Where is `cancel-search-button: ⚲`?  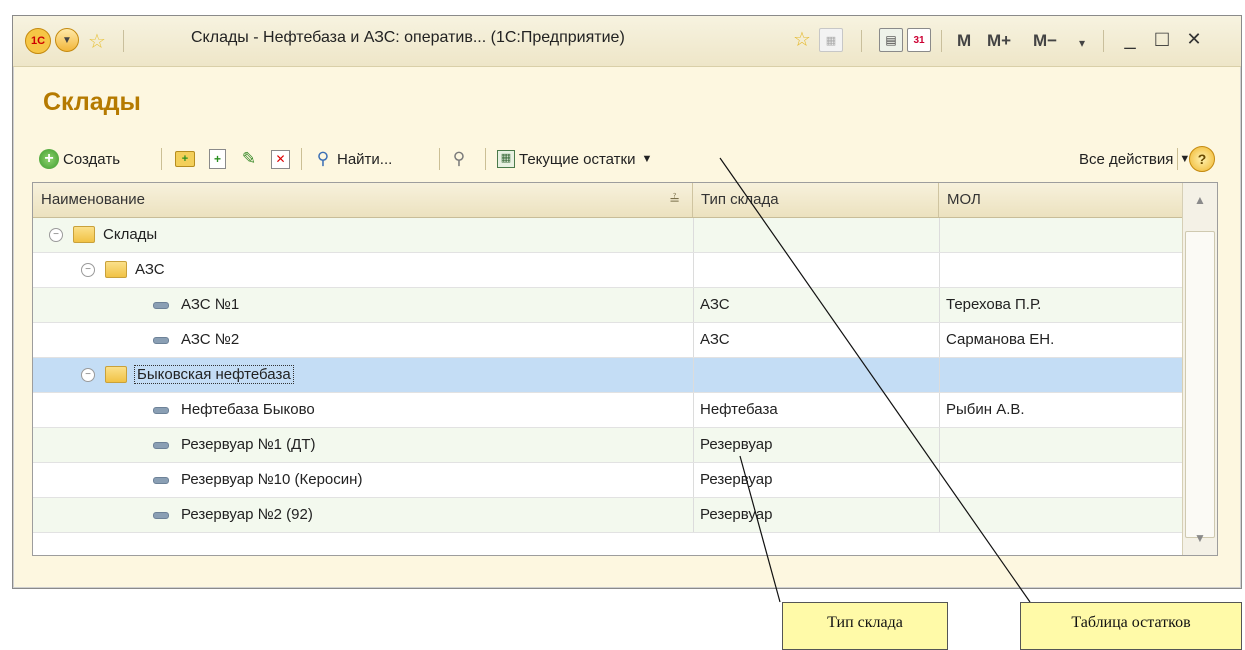
cancel-search-button: ⚲ is located at coordinates (461, 159).